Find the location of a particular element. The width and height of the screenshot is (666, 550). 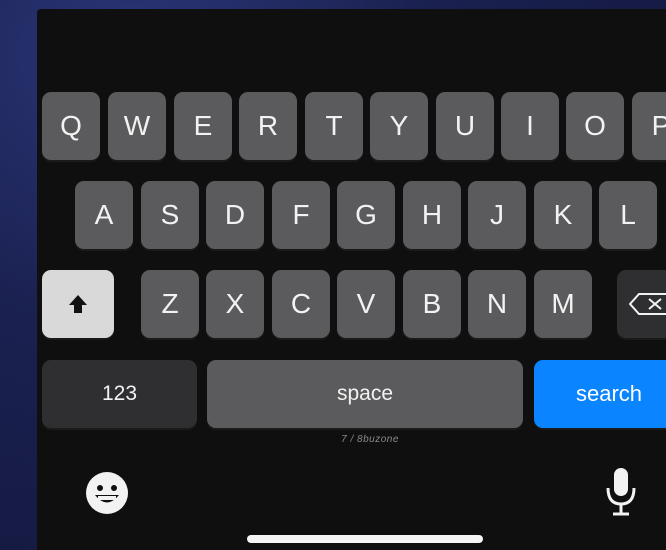

key-z: Z is located at coordinates (170, 304).